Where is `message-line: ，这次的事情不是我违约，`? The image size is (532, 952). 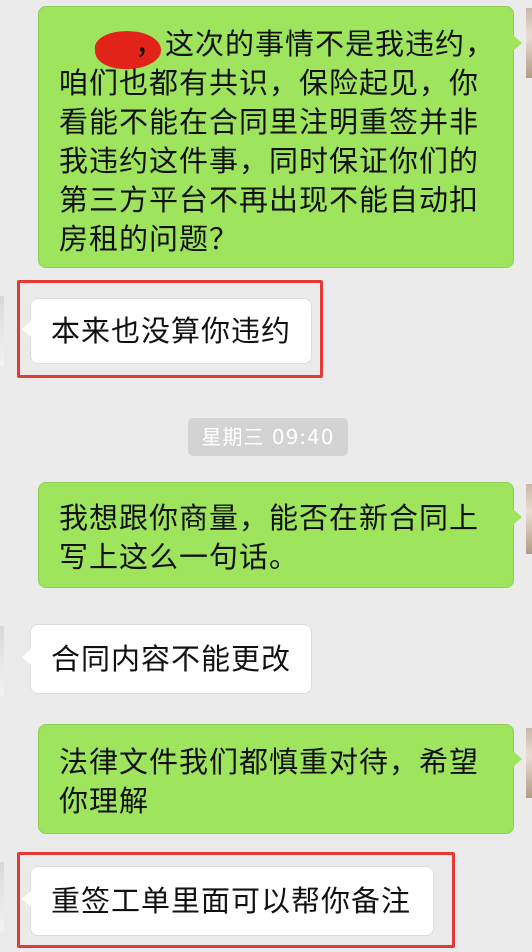
message-line: ，这次的事情不是我违约， is located at coordinates (315, 44).